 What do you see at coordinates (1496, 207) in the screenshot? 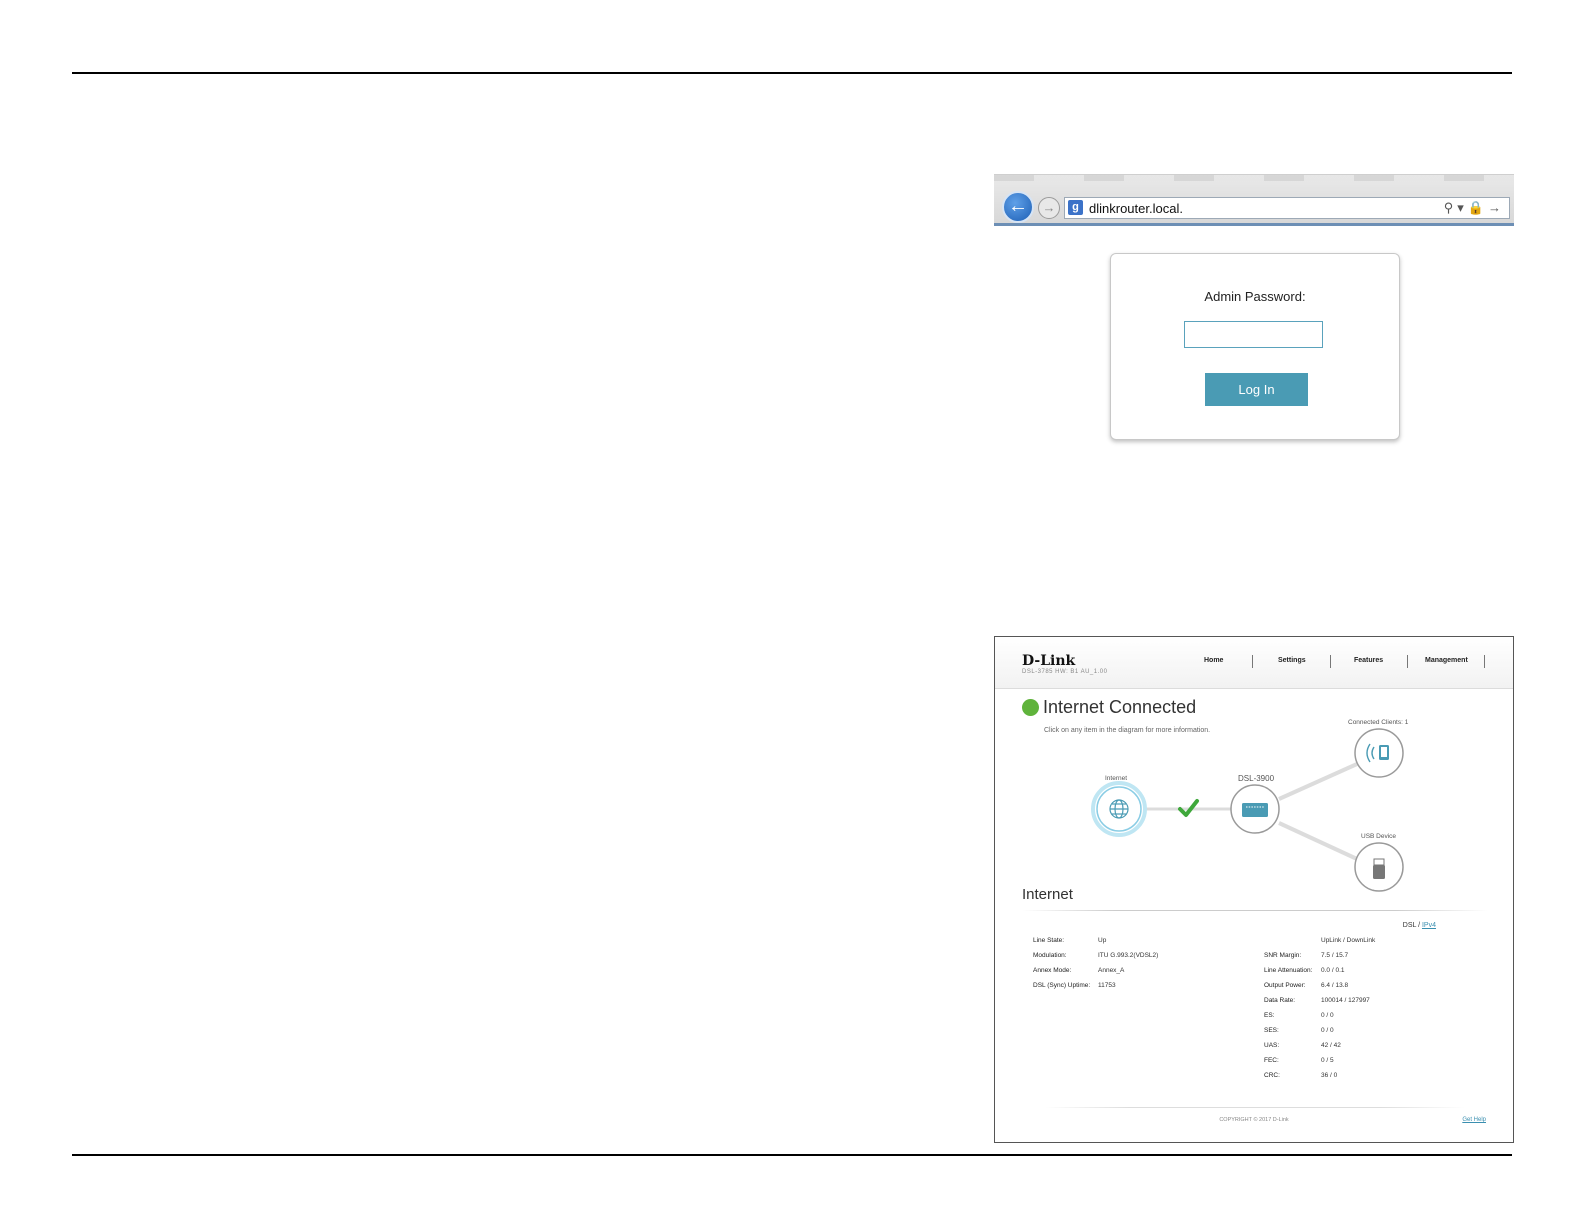
I see `go-arrow-icon: →` at bounding box center [1496, 207].